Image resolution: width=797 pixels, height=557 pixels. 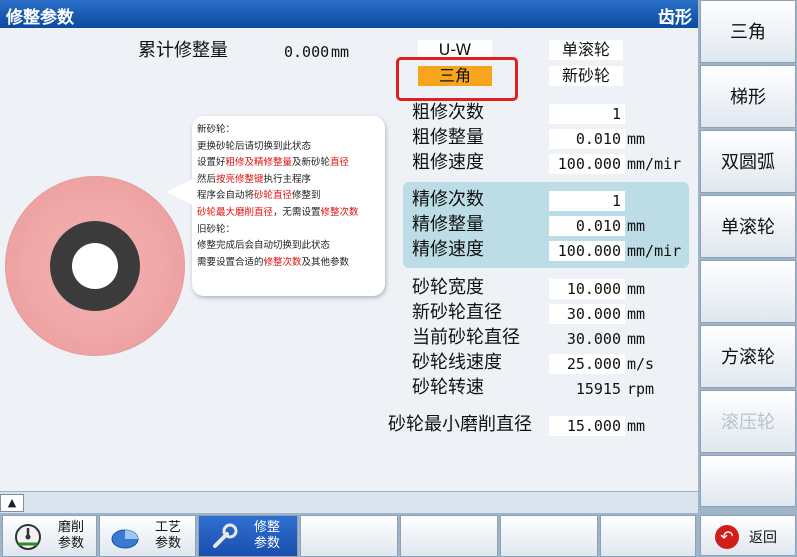 What do you see at coordinates (125, 539) in the screenshot?
I see `pie-icon` at bounding box center [125, 539].